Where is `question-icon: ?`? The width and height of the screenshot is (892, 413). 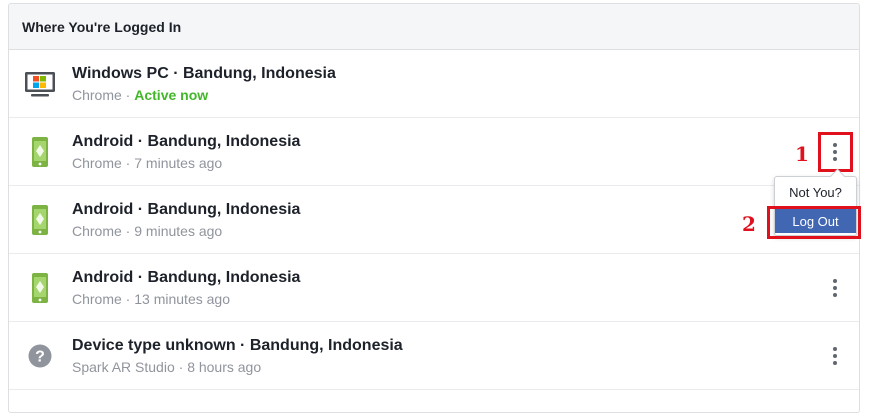 question-icon: ? is located at coordinates (40, 356).